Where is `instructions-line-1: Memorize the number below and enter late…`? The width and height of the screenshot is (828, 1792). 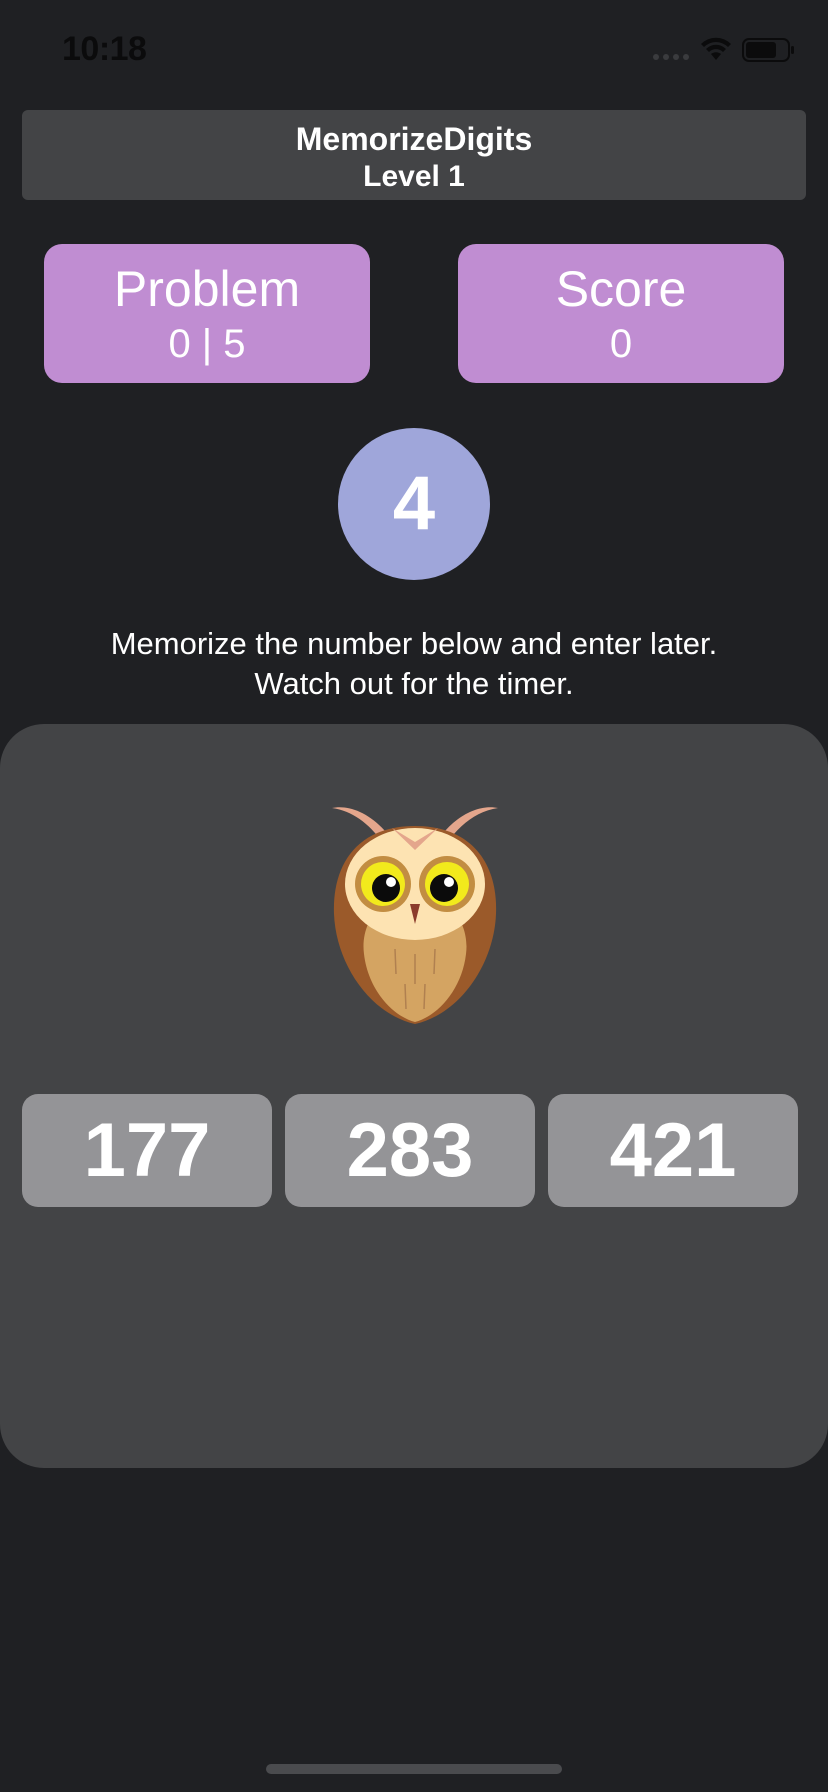 instructions-line-1: Memorize the number below and enter late… is located at coordinates (414, 643).